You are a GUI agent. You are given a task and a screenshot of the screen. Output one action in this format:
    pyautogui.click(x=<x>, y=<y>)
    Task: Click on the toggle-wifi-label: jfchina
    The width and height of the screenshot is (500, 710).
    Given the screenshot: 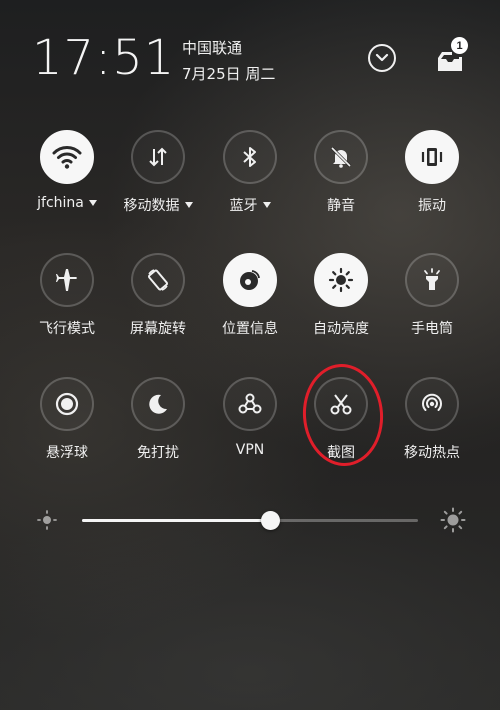 What is the action you would take?
    pyautogui.click(x=67, y=203)
    